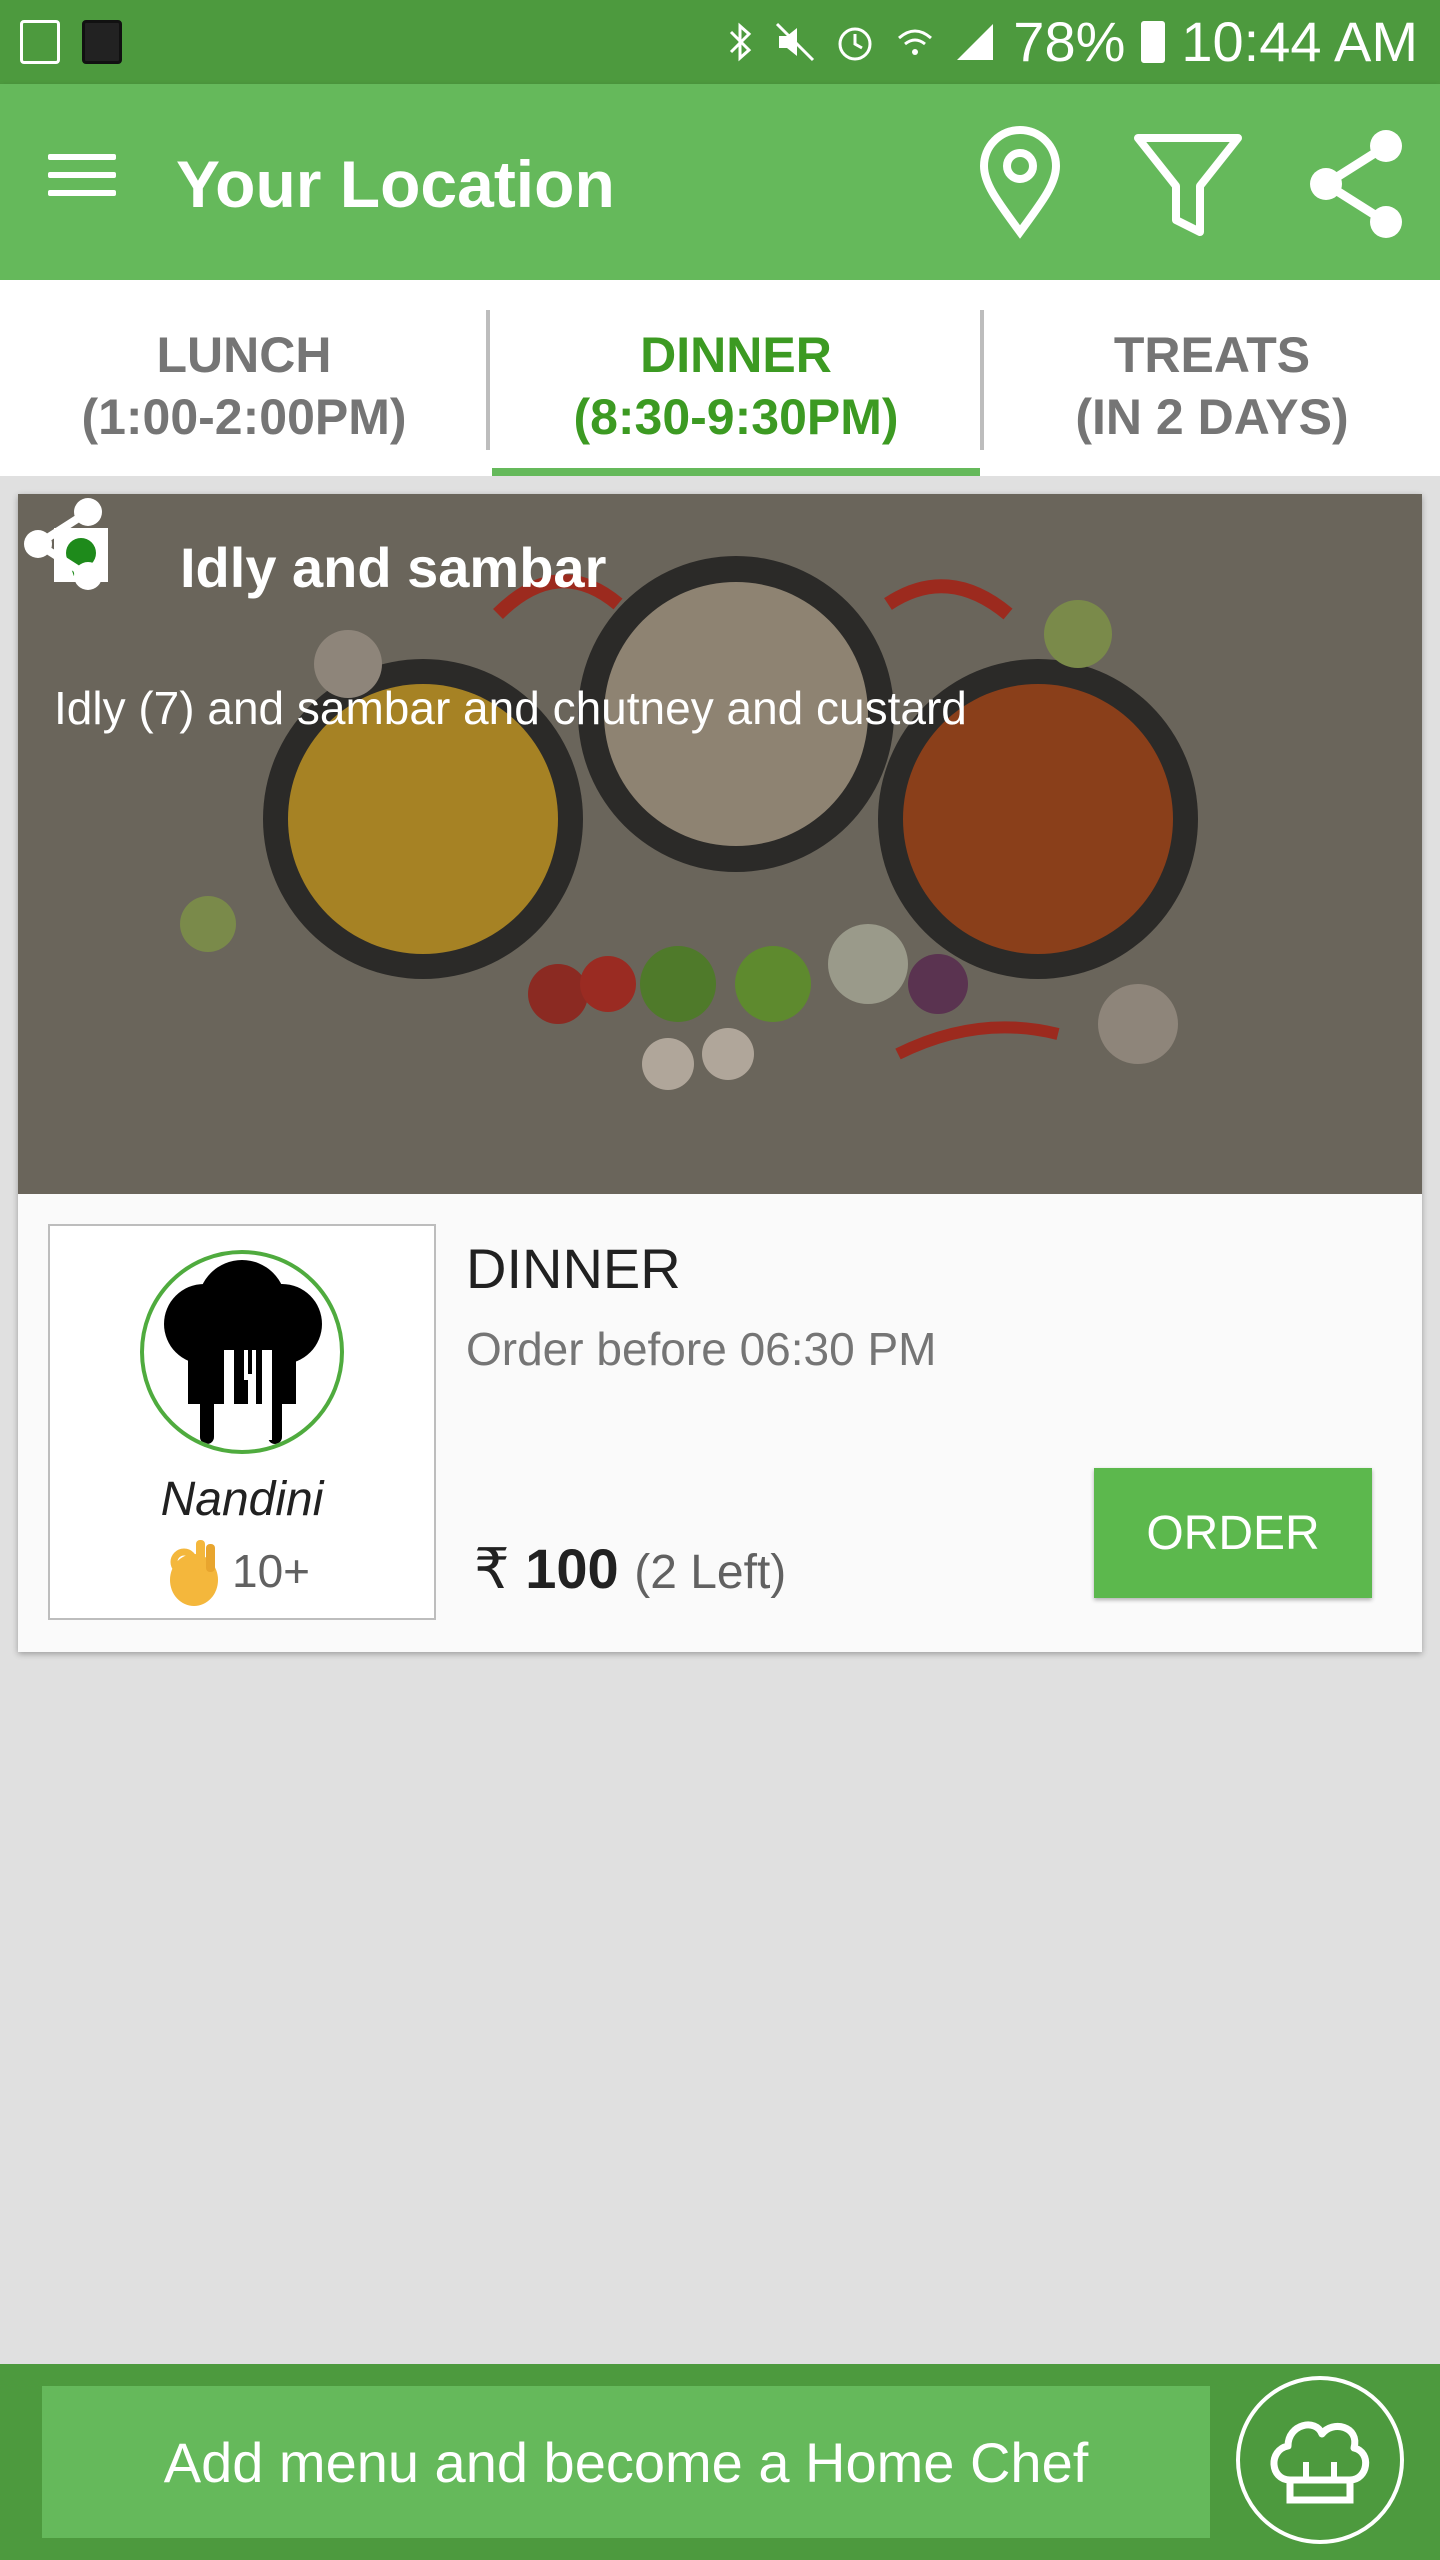 Image resolution: width=1440 pixels, height=2560 pixels. Describe the element at coordinates (915, 42) in the screenshot. I see `wifi-call-icon` at that location.